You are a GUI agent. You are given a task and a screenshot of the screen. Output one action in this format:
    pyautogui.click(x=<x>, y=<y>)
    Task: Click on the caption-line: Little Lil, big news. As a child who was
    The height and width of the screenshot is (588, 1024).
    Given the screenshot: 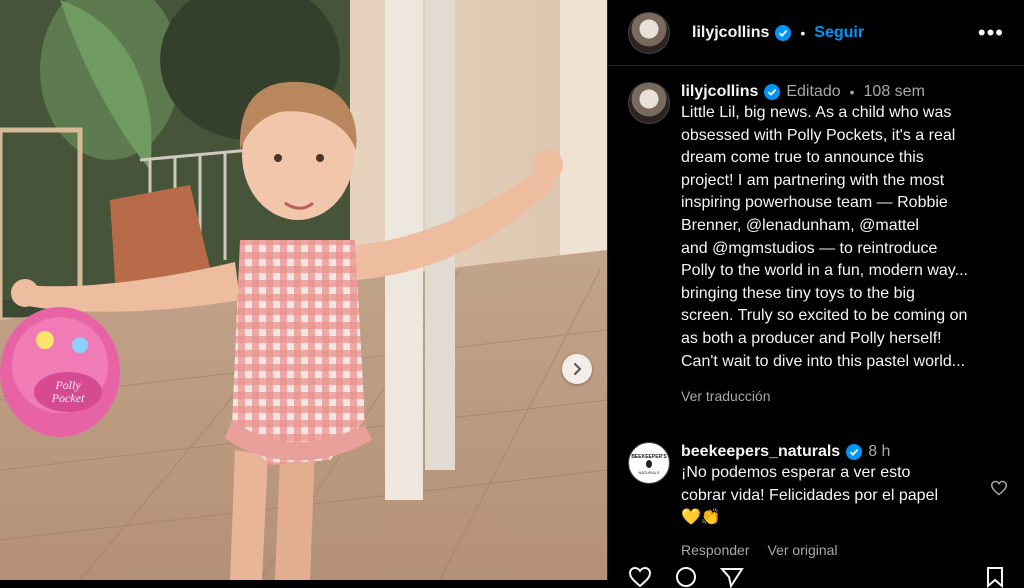 What is the action you would take?
    pyautogui.click(x=816, y=112)
    